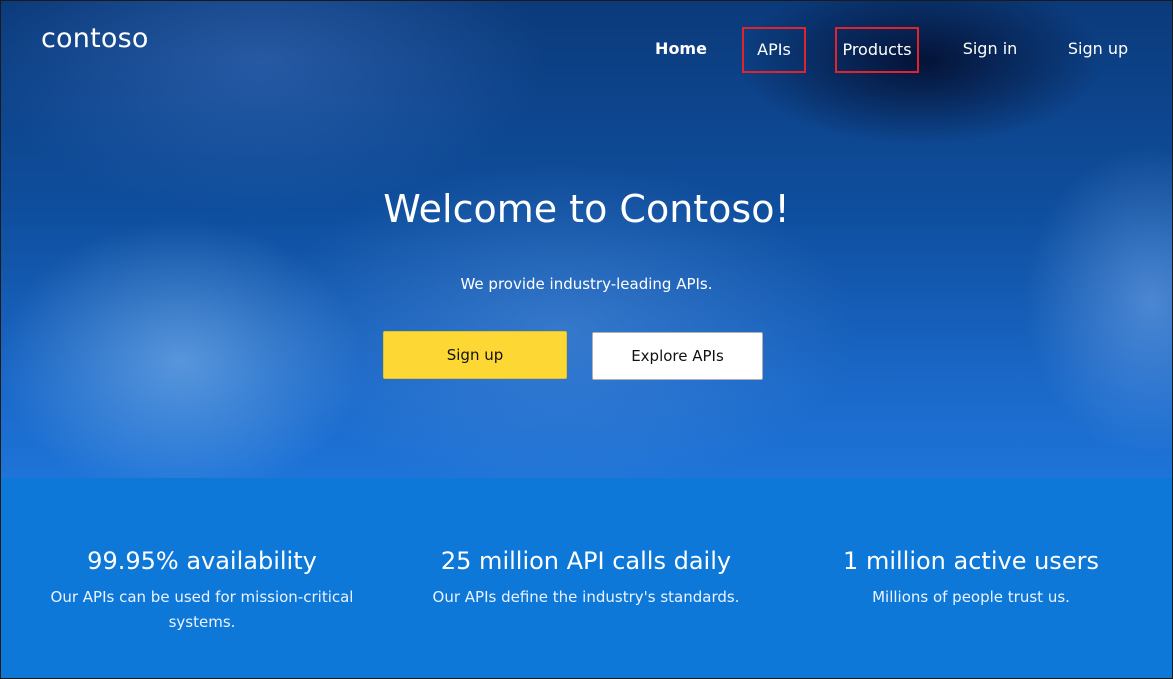 The height and width of the screenshot is (679, 1173). I want to click on stat-title: 99.95% availability, so click(202, 561).